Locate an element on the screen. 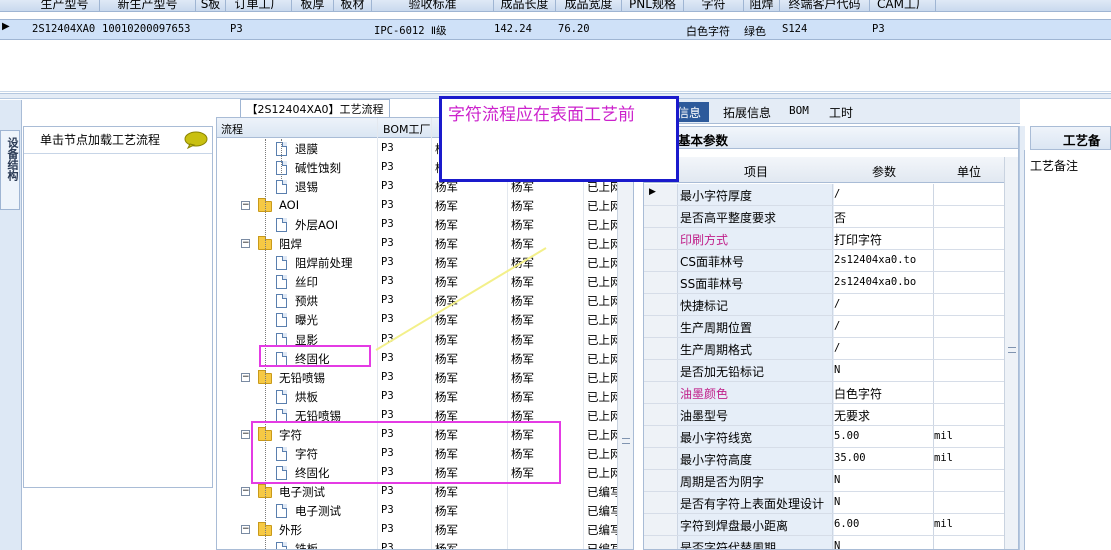 The height and width of the screenshot is (550, 1111). col-header-mask: 阻焊 is located at coordinates (762, 5).